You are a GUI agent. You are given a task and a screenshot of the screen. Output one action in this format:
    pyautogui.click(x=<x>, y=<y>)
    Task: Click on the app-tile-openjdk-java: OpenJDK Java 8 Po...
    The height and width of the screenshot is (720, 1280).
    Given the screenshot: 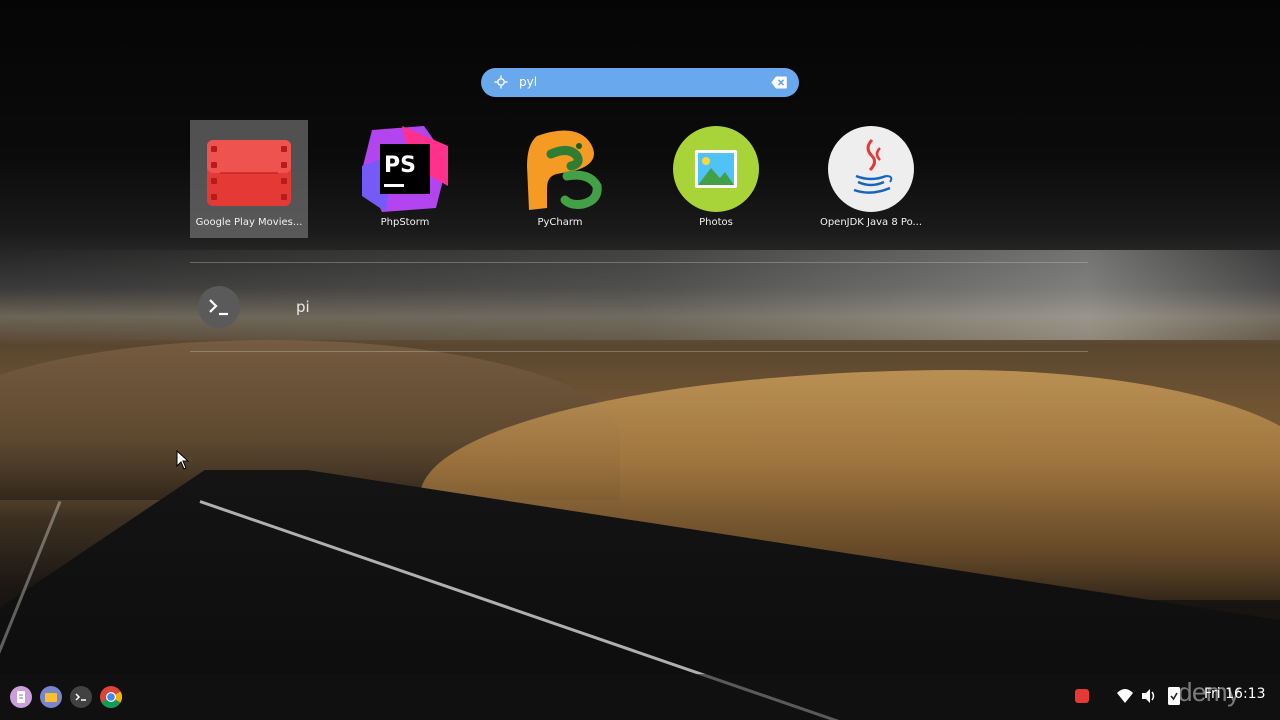 What is the action you would take?
    pyautogui.click(x=871, y=179)
    